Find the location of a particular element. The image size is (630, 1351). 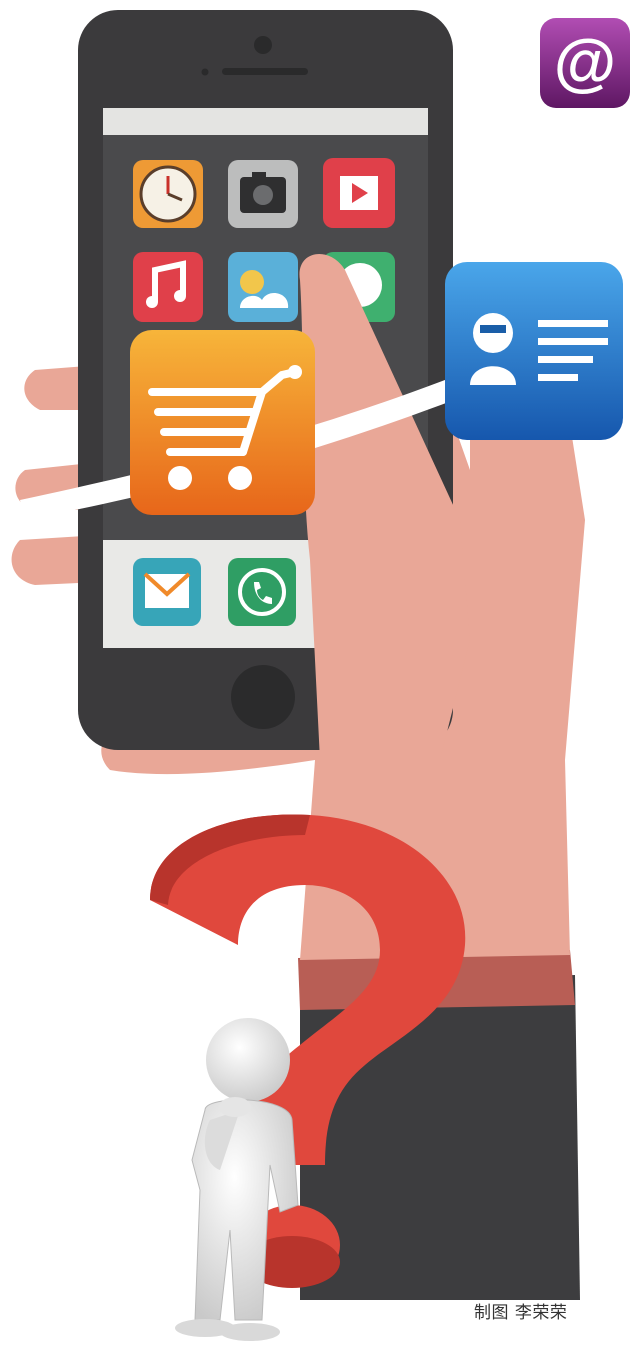

camera-icon is located at coordinates (263, 194).